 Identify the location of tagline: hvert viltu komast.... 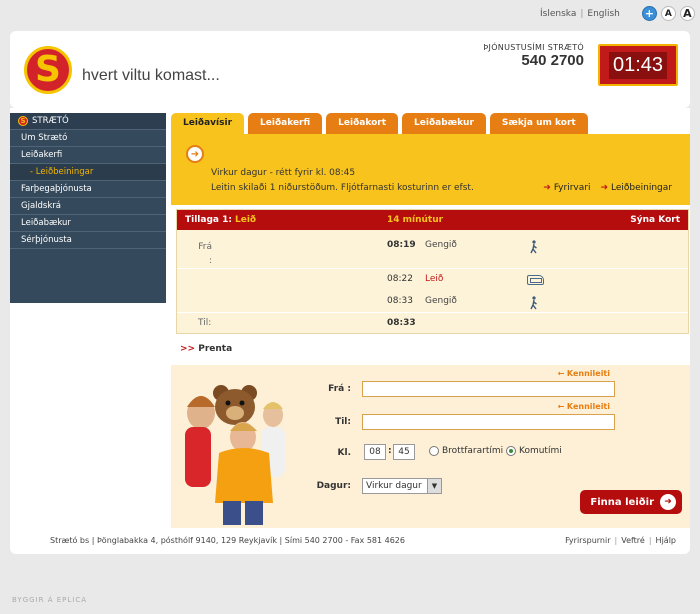
(151, 75).